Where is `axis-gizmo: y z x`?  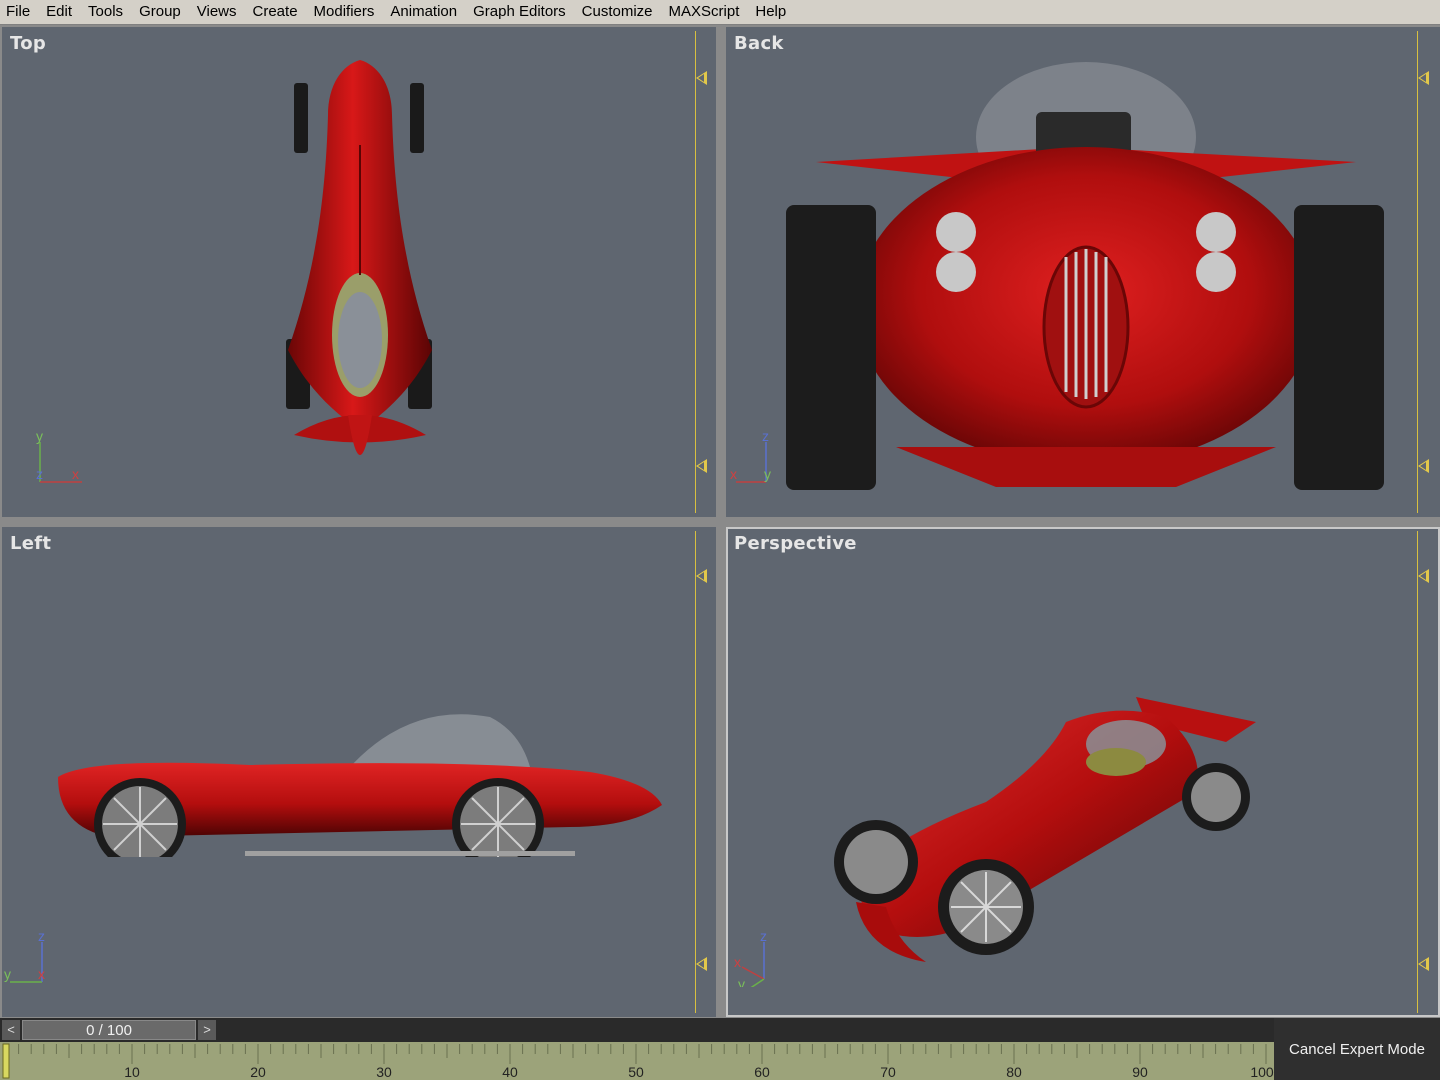
axis-gizmo: y z x is located at coordinates (59, 455).